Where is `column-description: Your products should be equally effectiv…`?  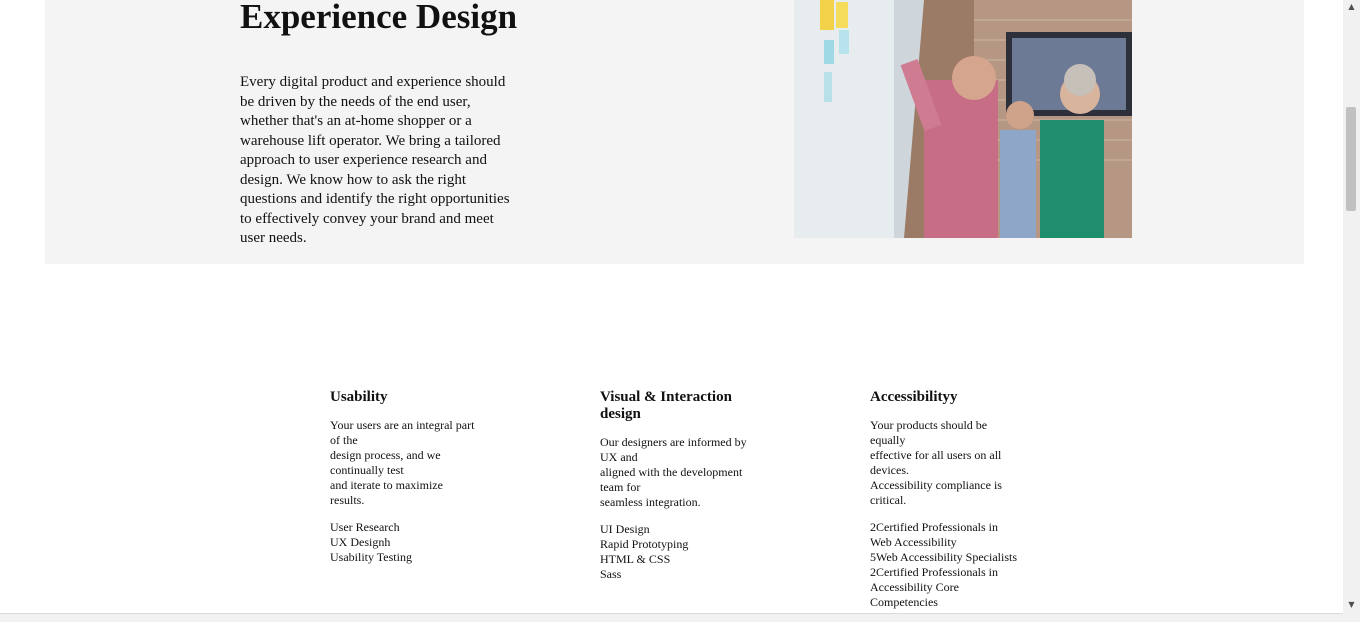
column-description: Your products should be equally effectiv… is located at coordinates (946, 463).